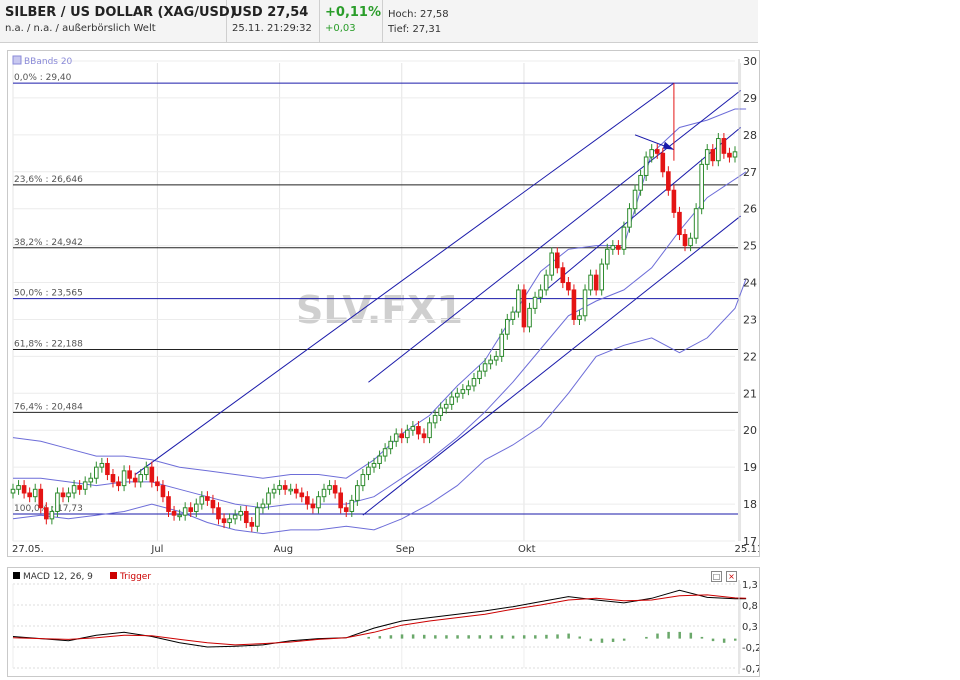 Image resolution: width=960 pixels, height=680 pixels. Describe the element at coordinates (28, 549) in the screenshot. I see `x-tick-label: 27.05.` at that location.